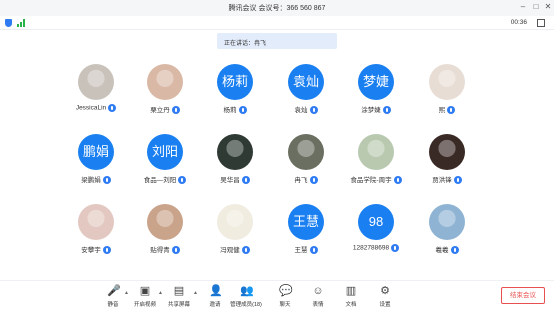  I want to click on participant-name-line: 贾洪锋, so click(447, 179).